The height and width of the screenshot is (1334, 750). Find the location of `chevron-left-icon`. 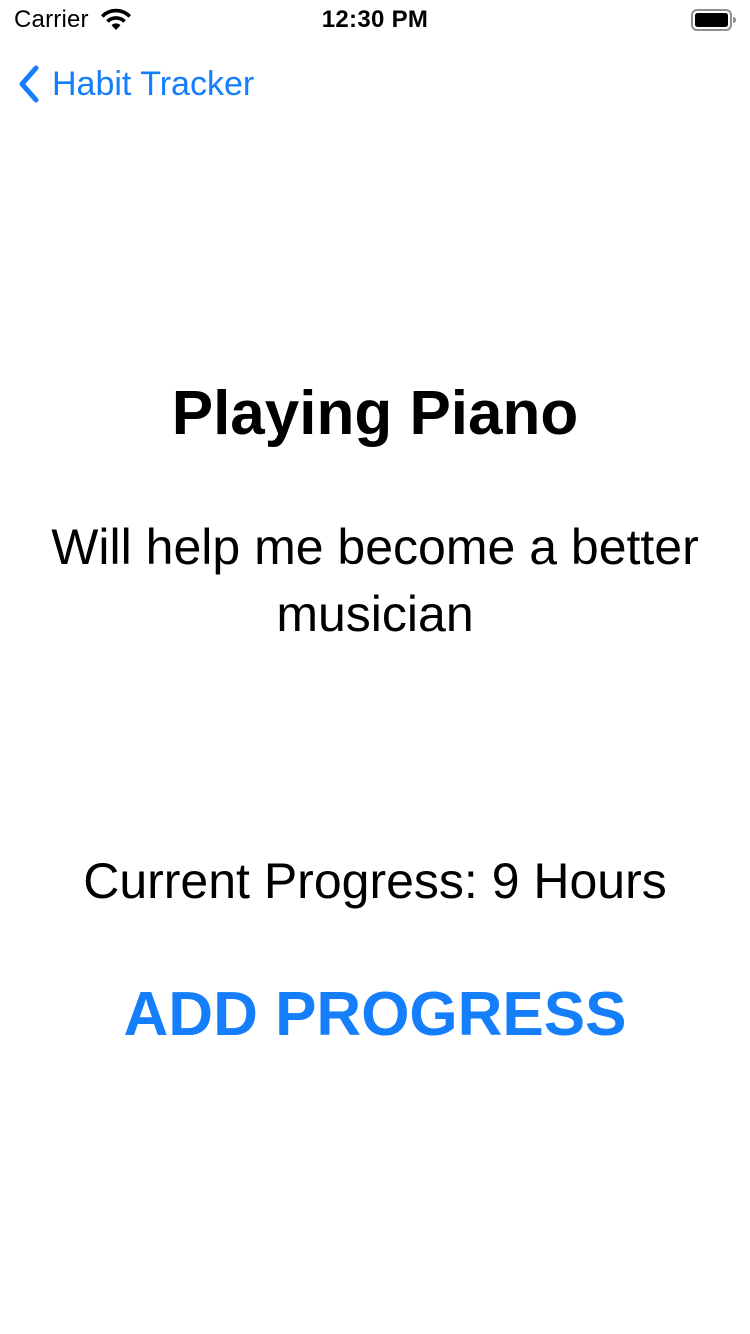

chevron-left-icon is located at coordinates (29, 84).